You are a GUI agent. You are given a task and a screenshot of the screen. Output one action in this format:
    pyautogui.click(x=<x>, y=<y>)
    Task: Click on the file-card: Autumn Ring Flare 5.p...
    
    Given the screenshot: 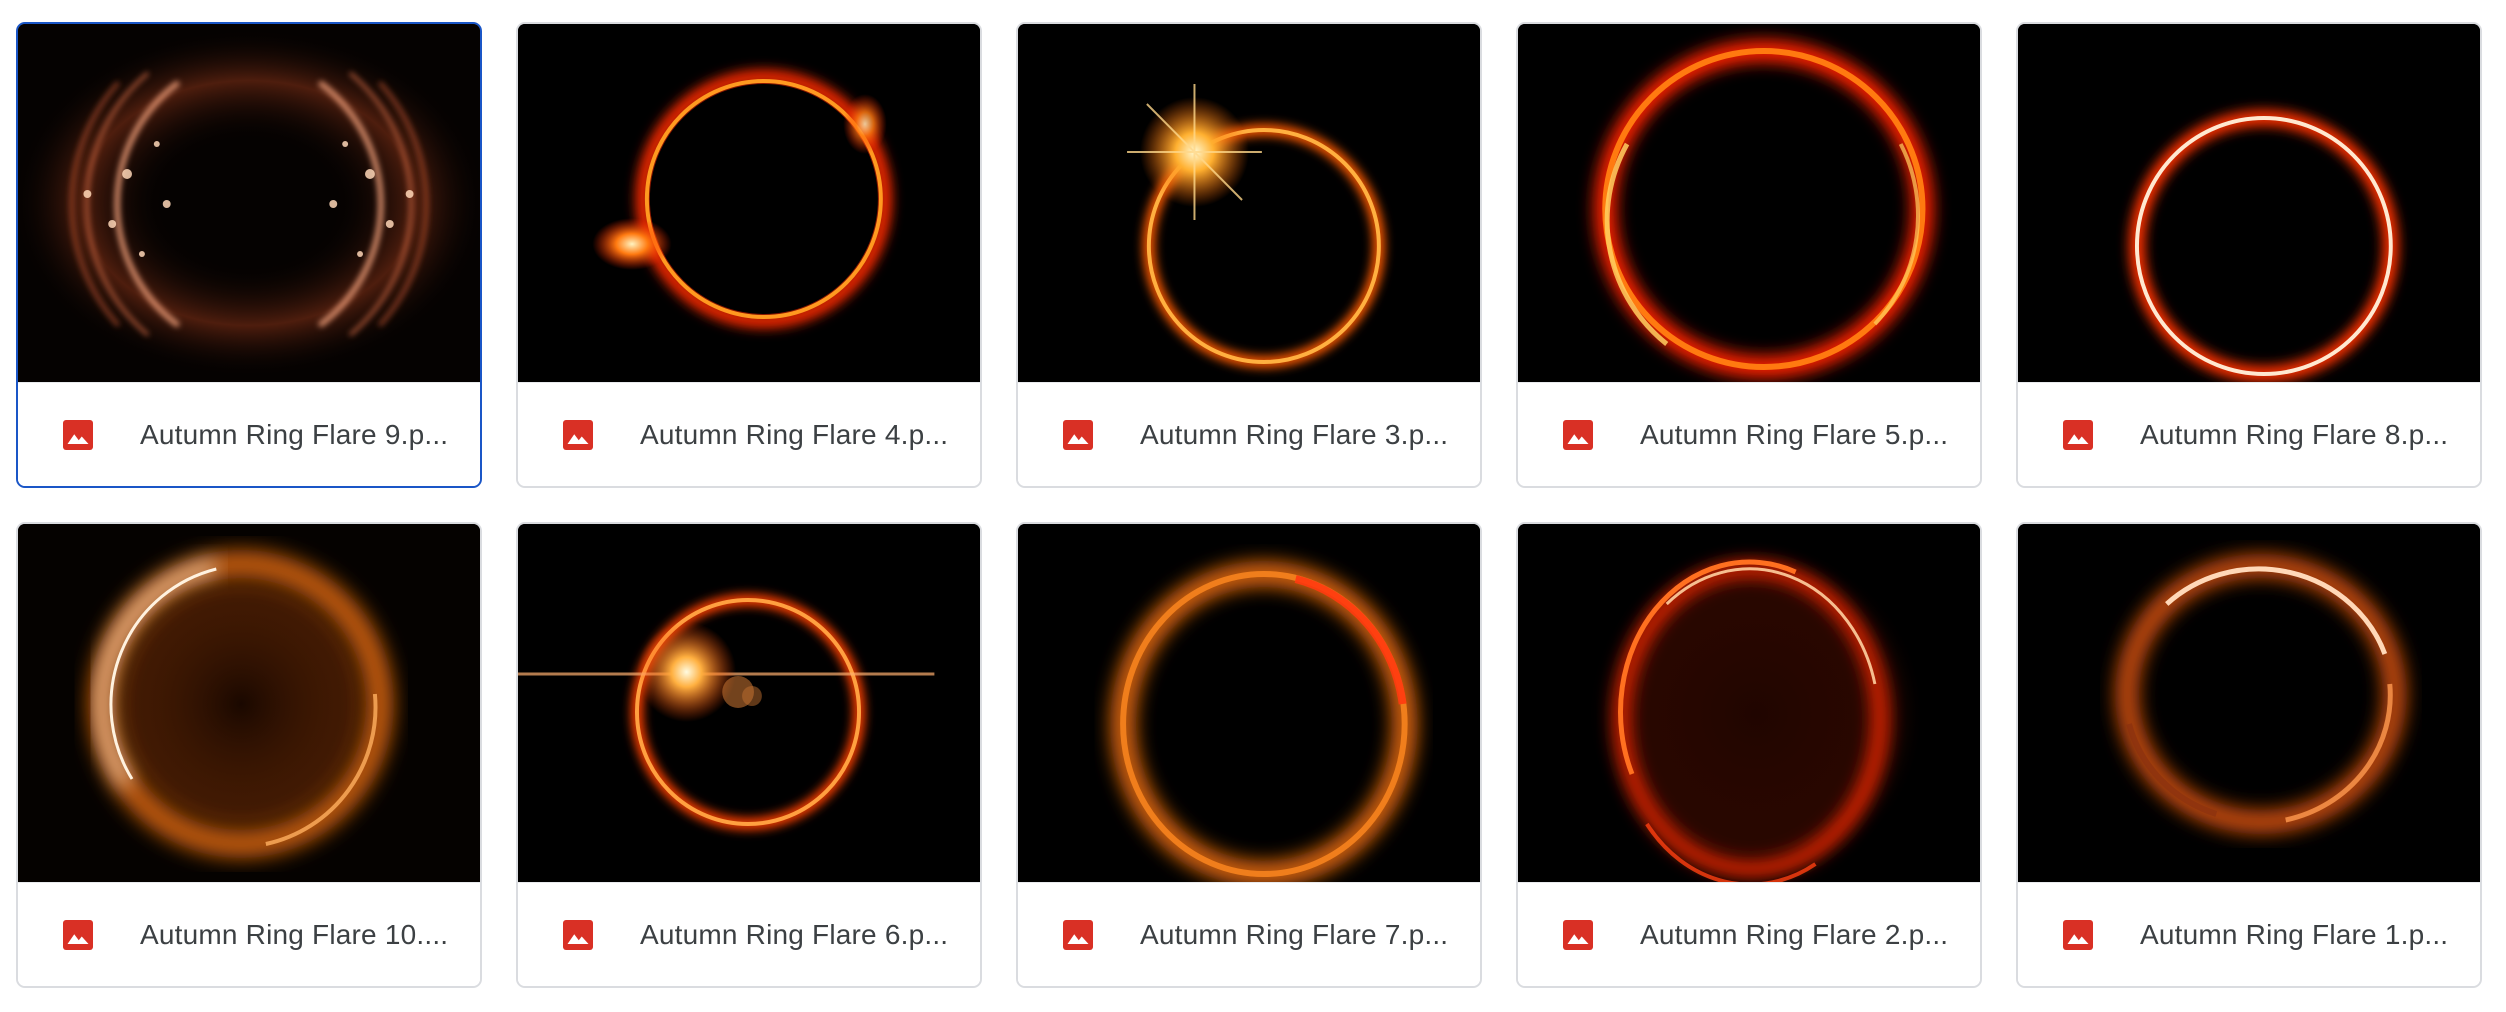 What is the action you would take?
    pyautogui.click(x=1749, y=255)
    